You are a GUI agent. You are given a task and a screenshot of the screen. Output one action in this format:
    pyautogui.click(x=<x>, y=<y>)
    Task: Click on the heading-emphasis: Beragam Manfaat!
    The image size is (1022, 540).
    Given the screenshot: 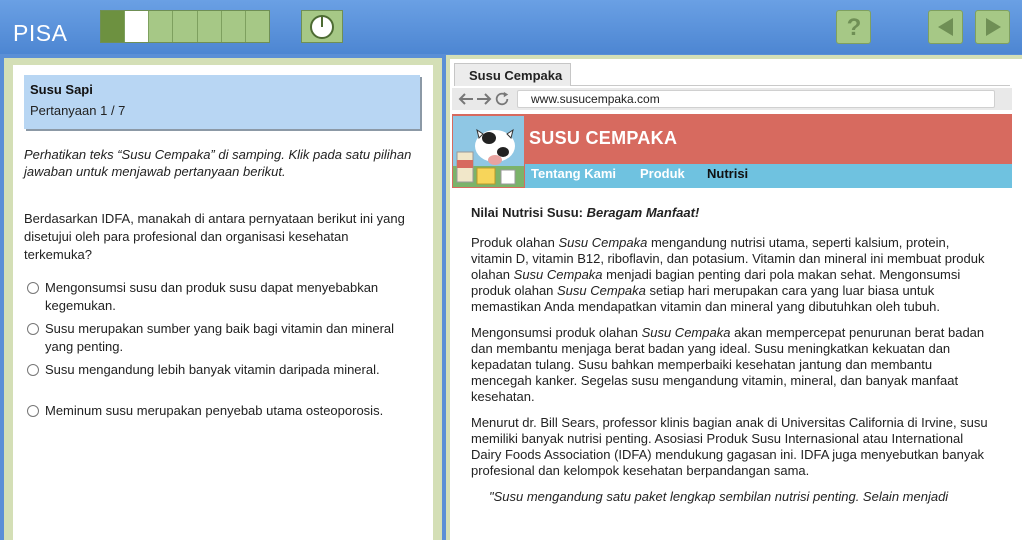 What is the action you would take?
    pyautogui.click(x=643, y=212)
    